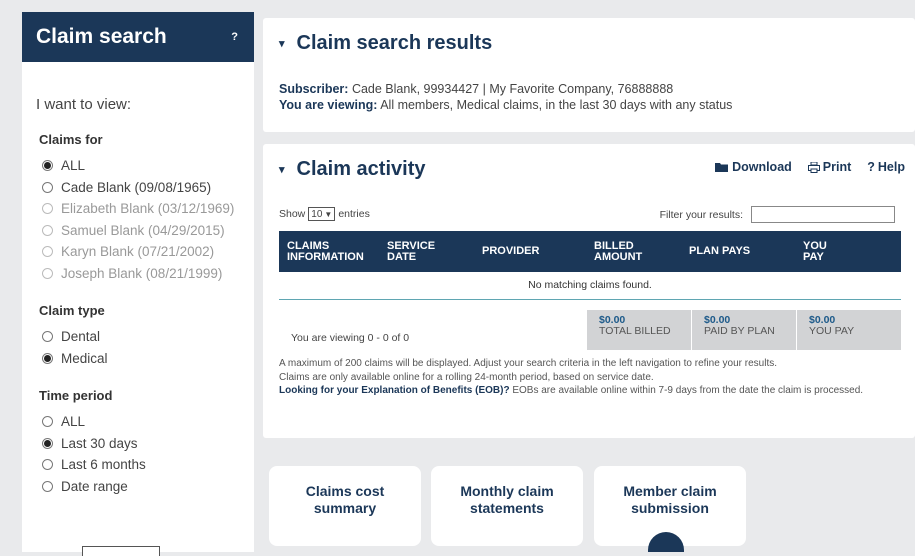 This screenshot has width=915, height=556. Describe the element at coordinates (350, 338) in the screenshot. I see `viewing-count: You are viewing 0 - 0 of 0` at that location.